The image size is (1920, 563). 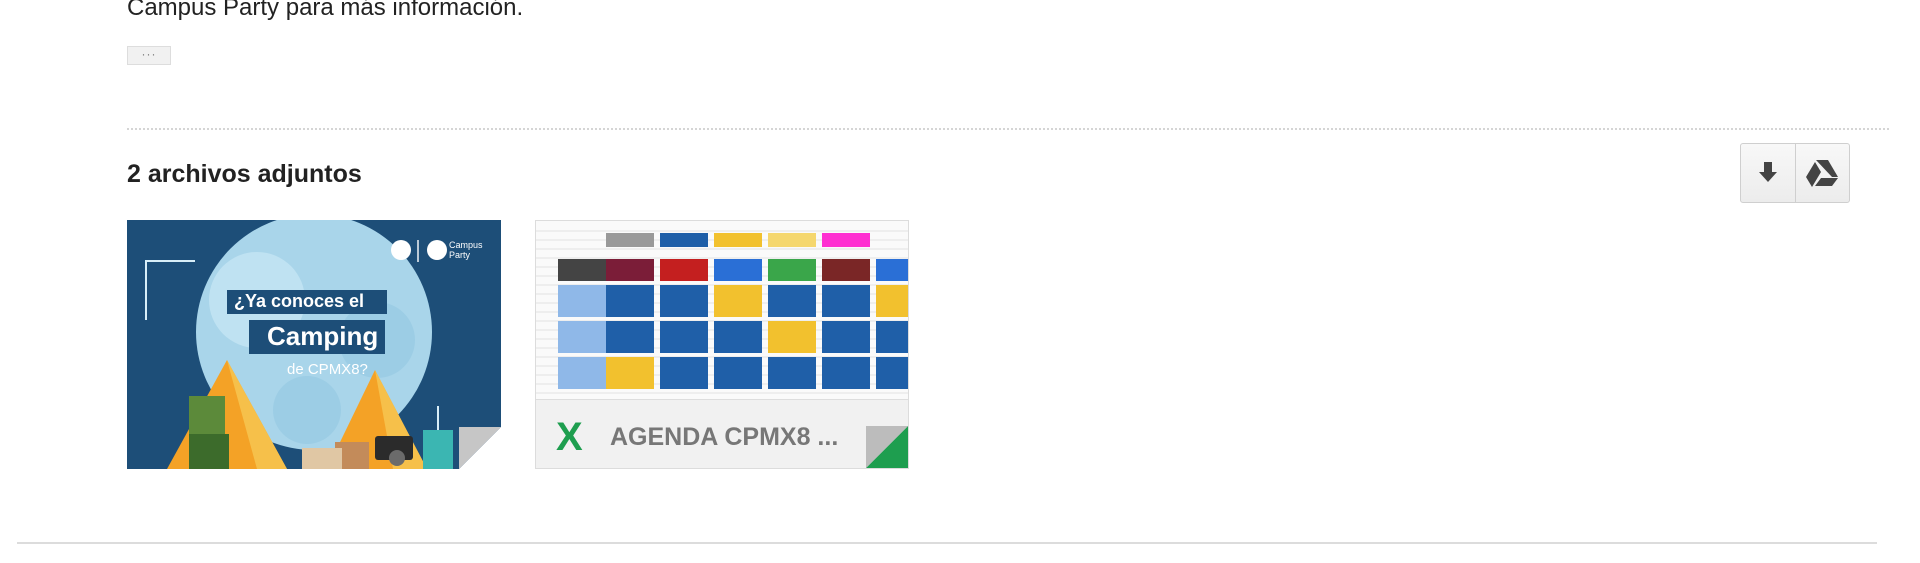 I want to click on poster-line-2: Camping, so click(x=323, y=336).